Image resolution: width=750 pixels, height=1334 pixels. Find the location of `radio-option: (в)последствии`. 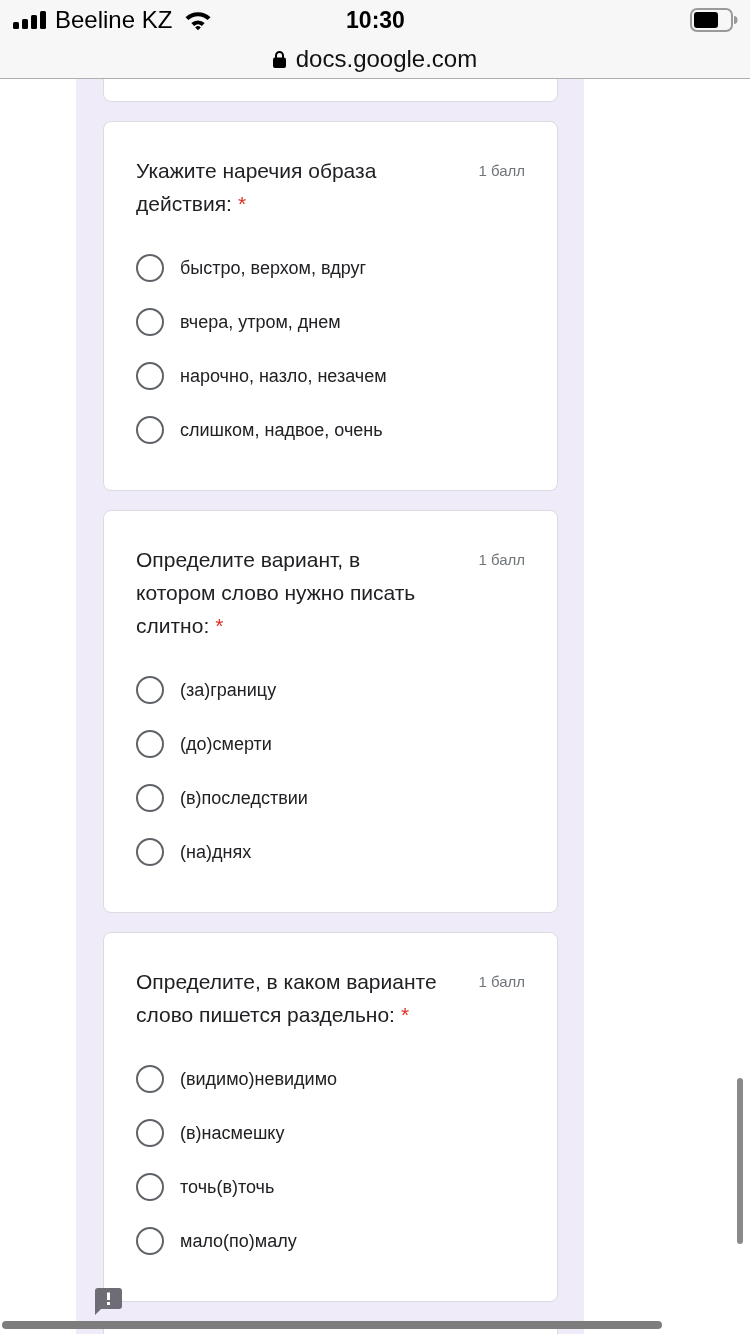

radio-option: (в)последствии is located at coordinates (222, 798).